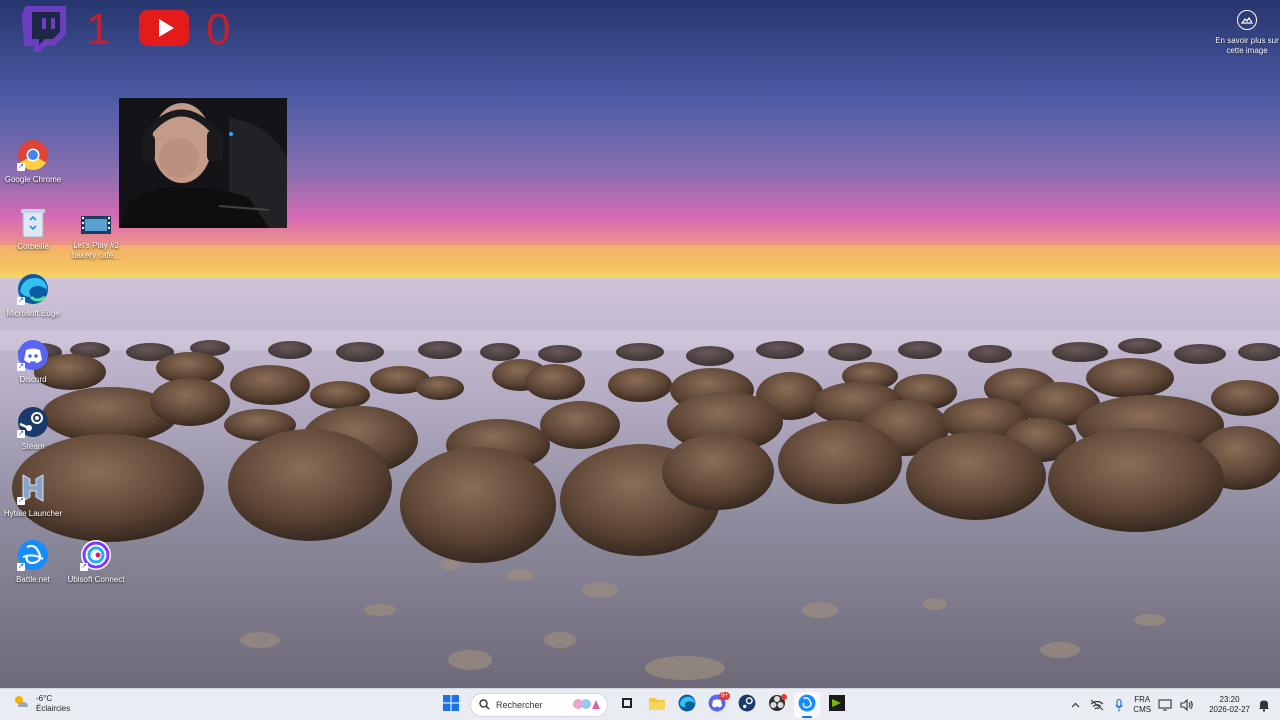 This screenshot has height=720, width=1280. What do you see at coordinates (33, 289) in the screenshot?
I see `edge-icon: ↗` at bounding box center [33, 289].